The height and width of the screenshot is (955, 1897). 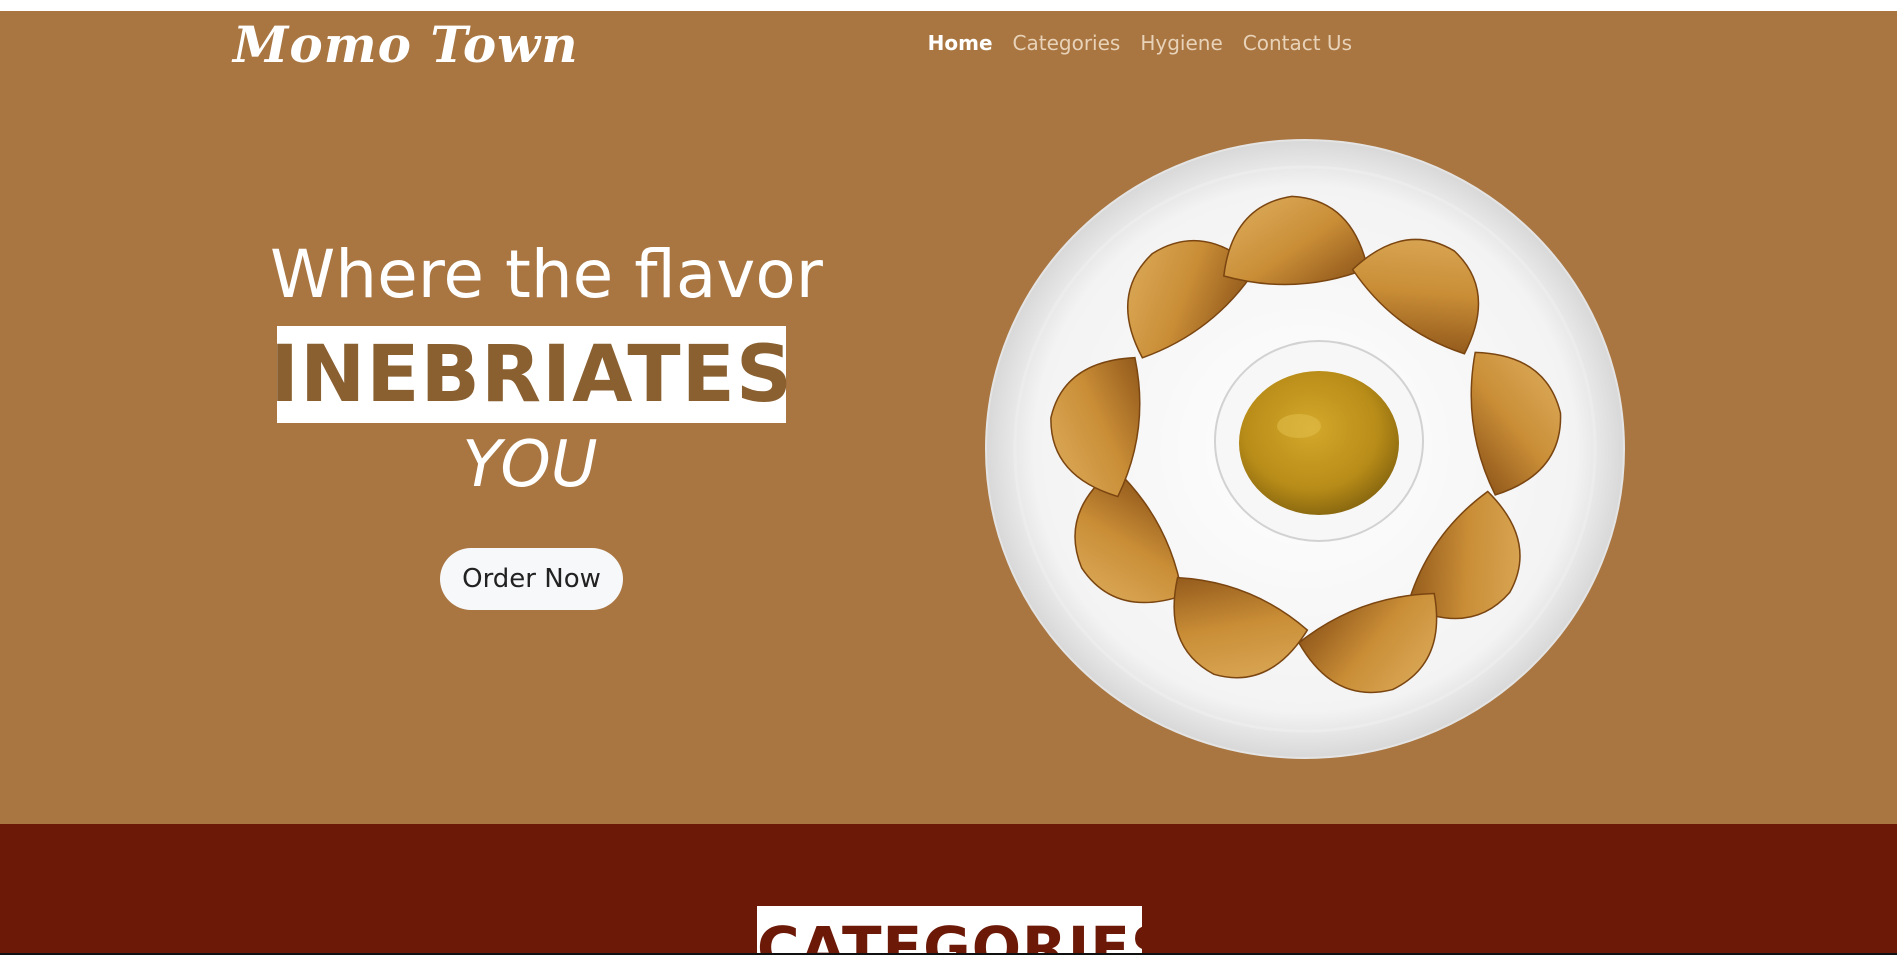 I want to click on order-now-button: Order Now, so click(x=531, y=579).